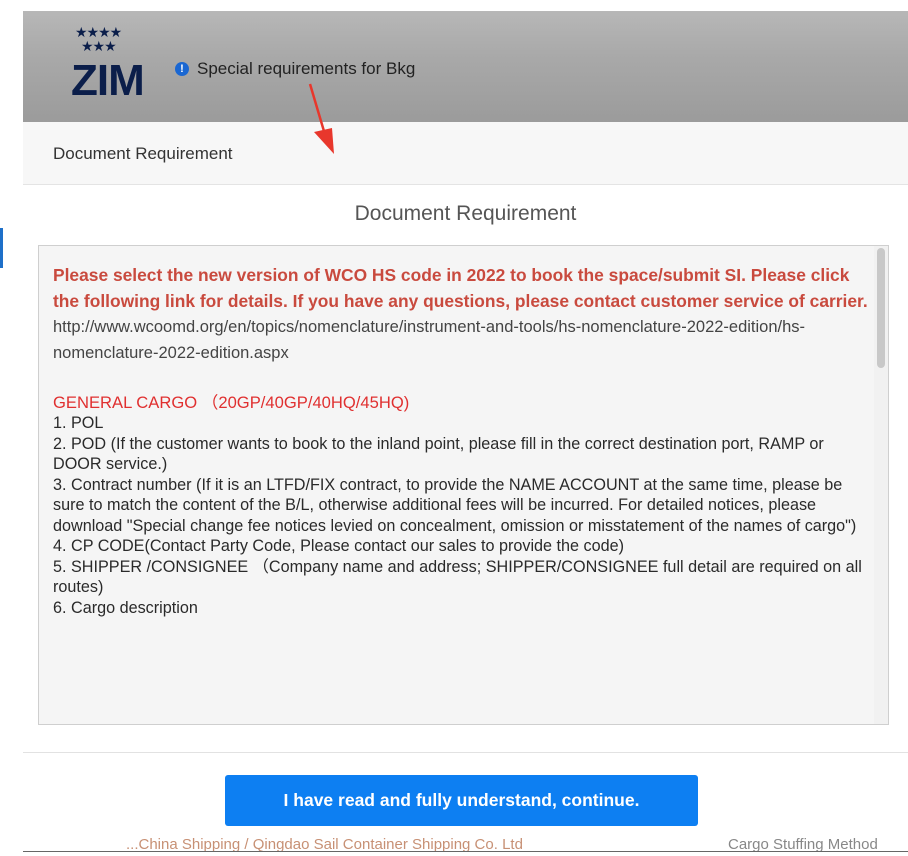  I want to click on requirement-item: 6. Cargo description, so click(125, 607).